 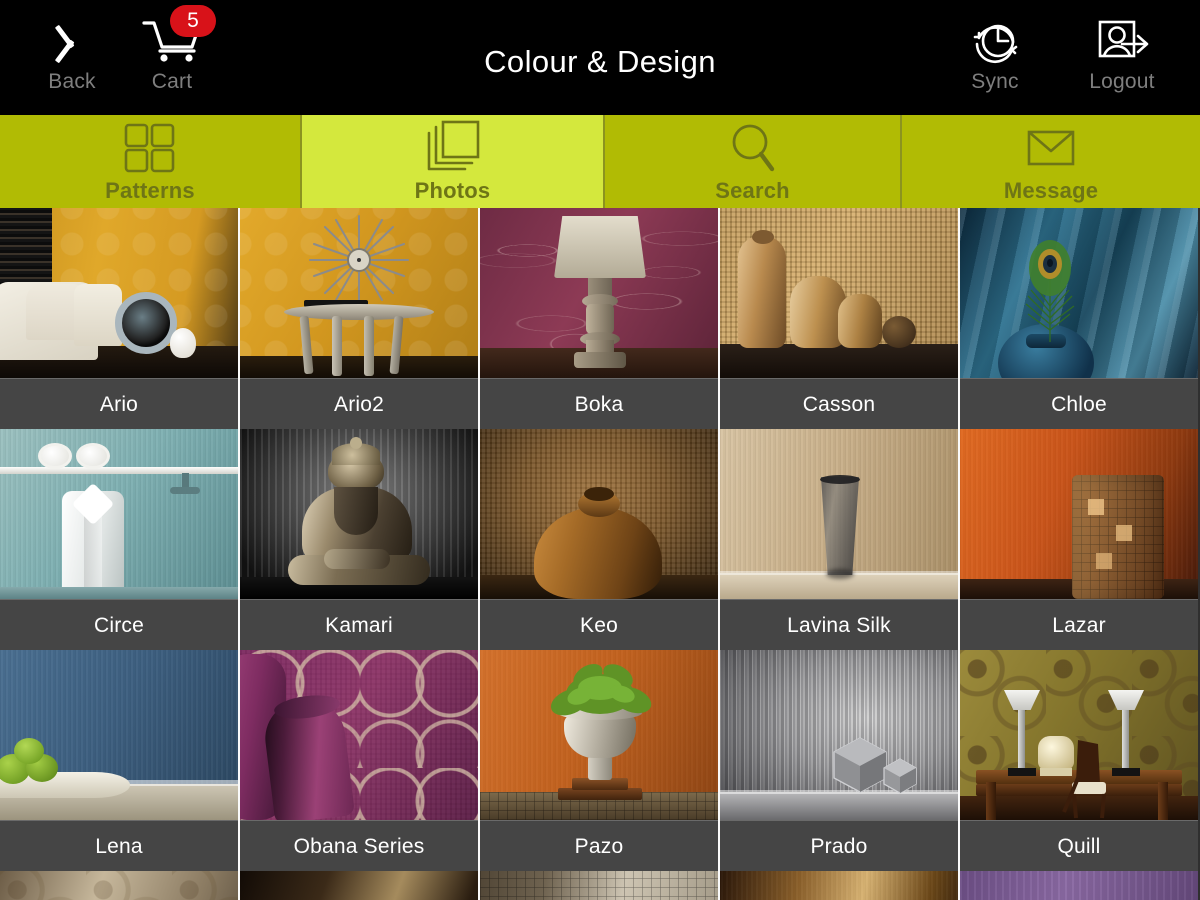 What do you see at coordinates (119, 735) in the screenshot?
I see `thumbnail-lena` at bounding box center [119, 735].